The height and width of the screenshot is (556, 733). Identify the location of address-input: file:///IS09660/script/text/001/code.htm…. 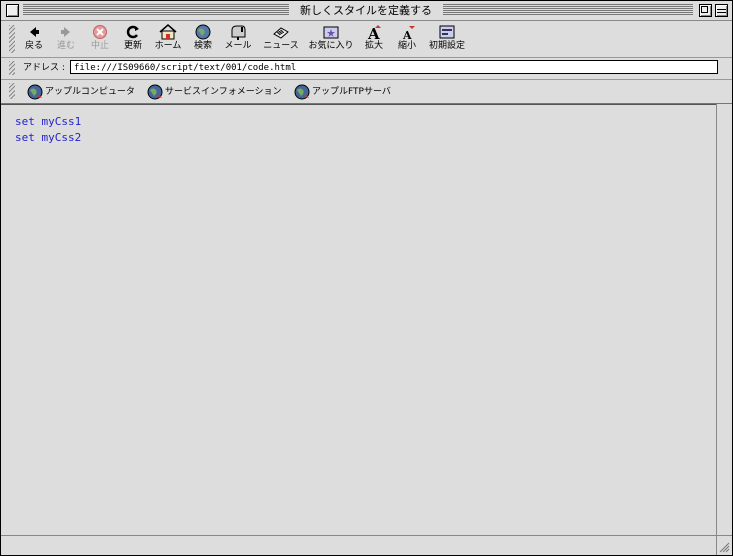
(394, 67).